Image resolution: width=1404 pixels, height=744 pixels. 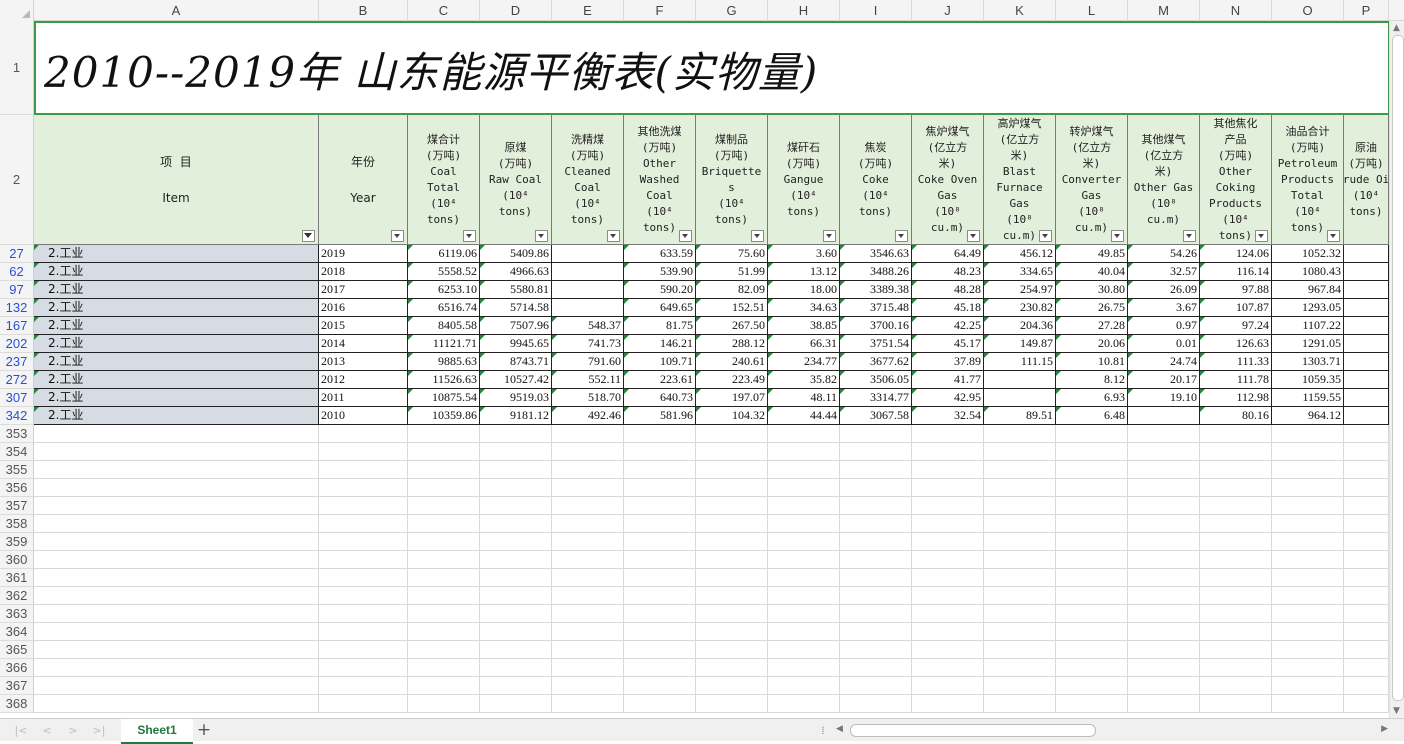 I want to click on data-cell-c: 6119.06, so click(x=444, y=254).